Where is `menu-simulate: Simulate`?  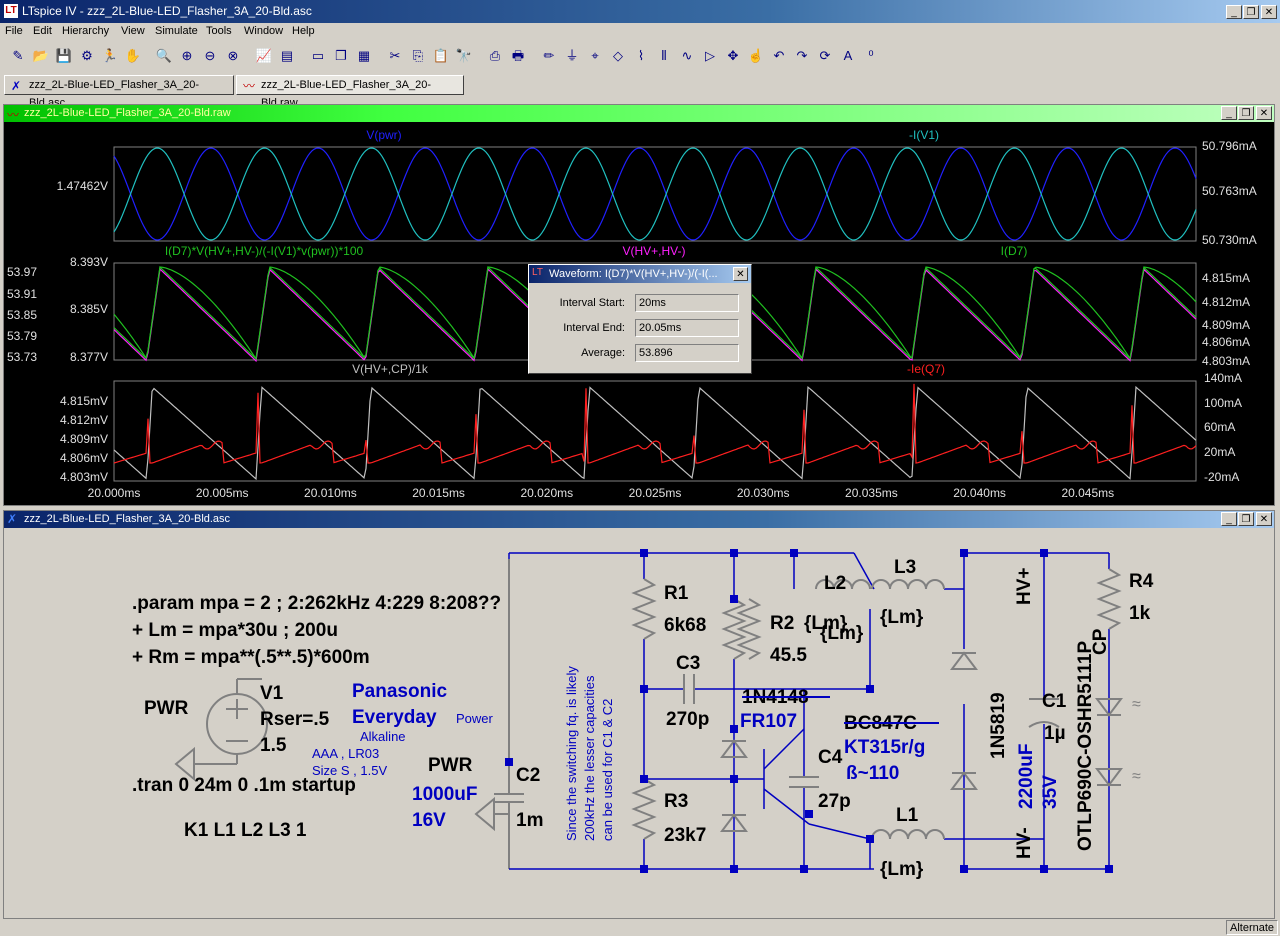 menu-simulate: Simulate is located at coordinates (176, 31).